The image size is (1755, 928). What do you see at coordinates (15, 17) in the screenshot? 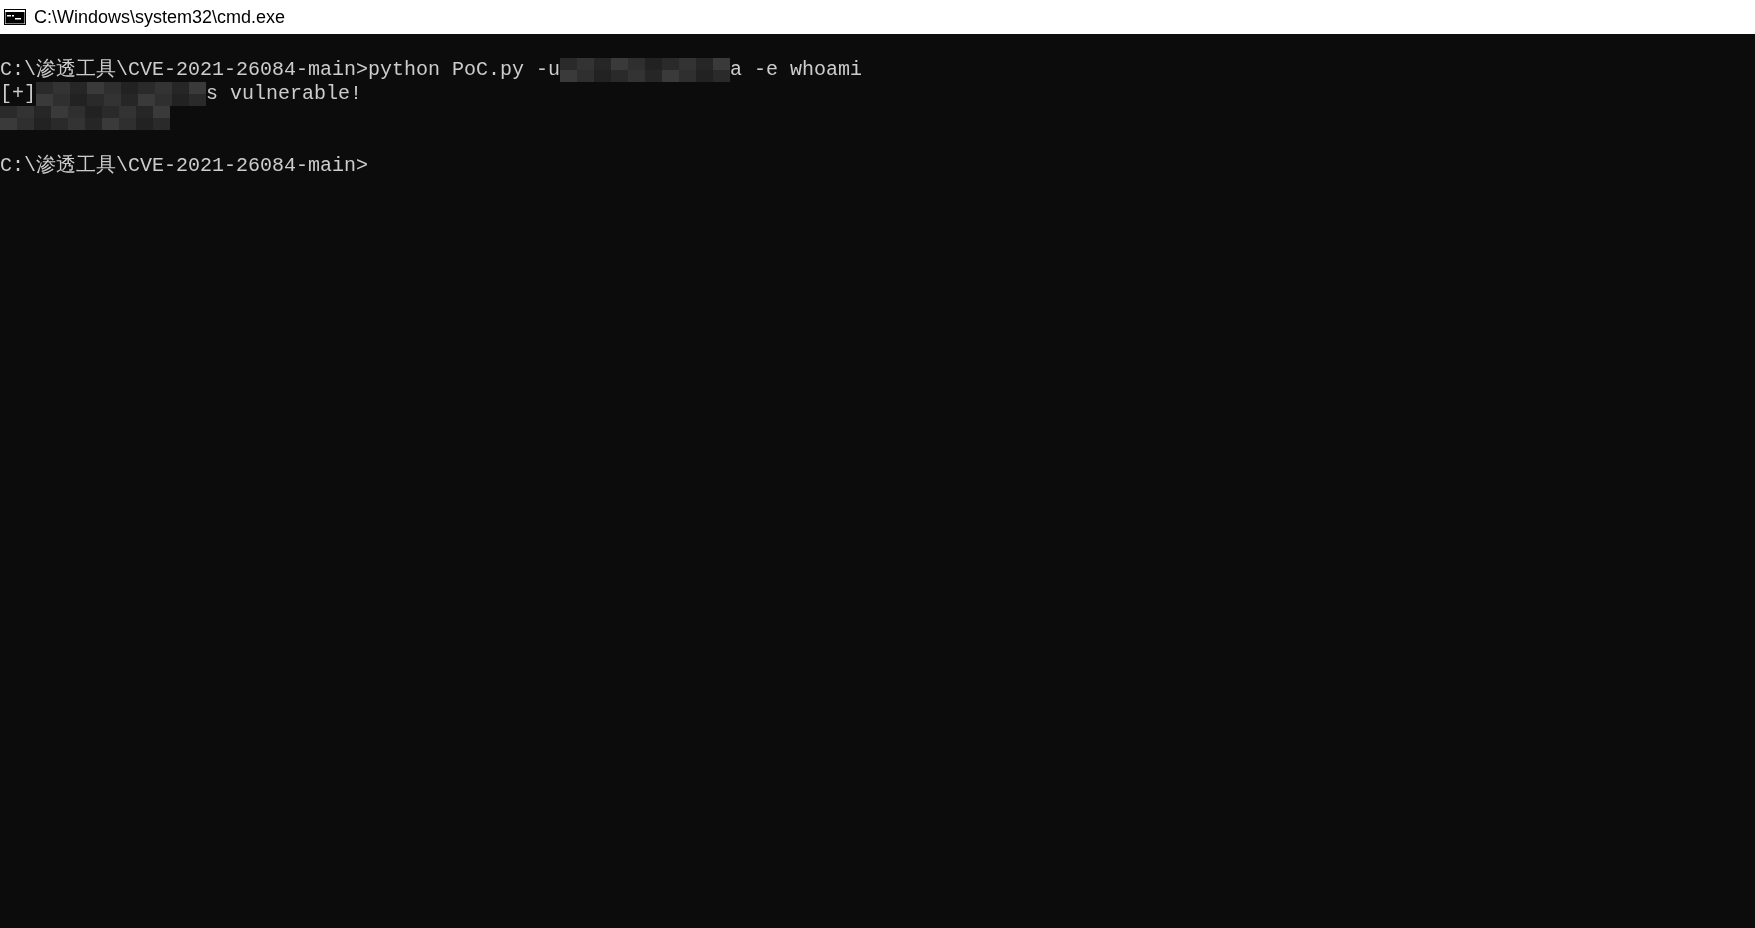
I see `console-icon` at bounding box center [15, 17].